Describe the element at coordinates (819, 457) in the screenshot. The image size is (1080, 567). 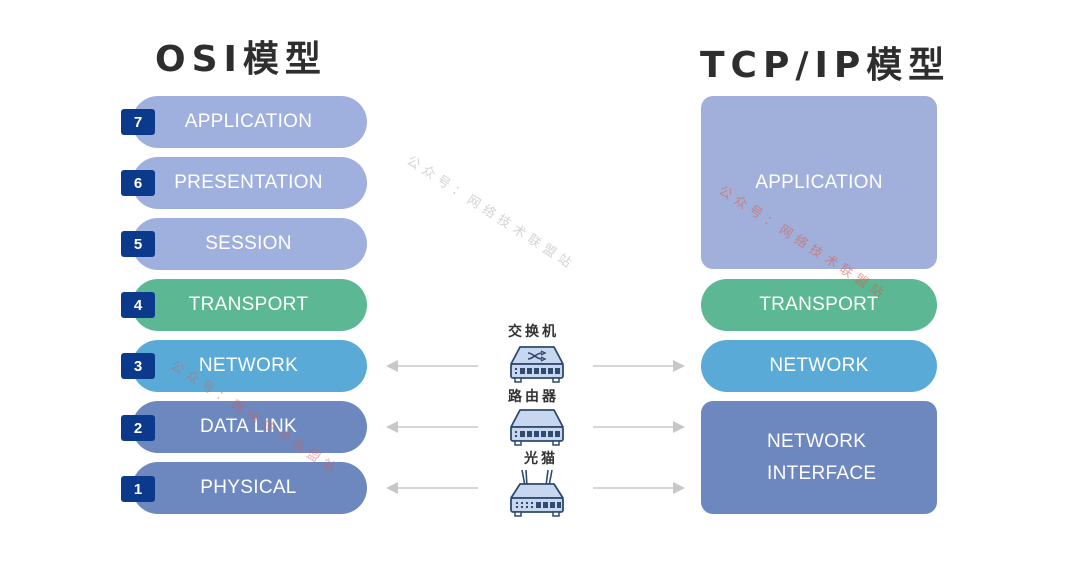
I see `tcpip-layer-network-interface: NETWORK INTERFACE` at that location.